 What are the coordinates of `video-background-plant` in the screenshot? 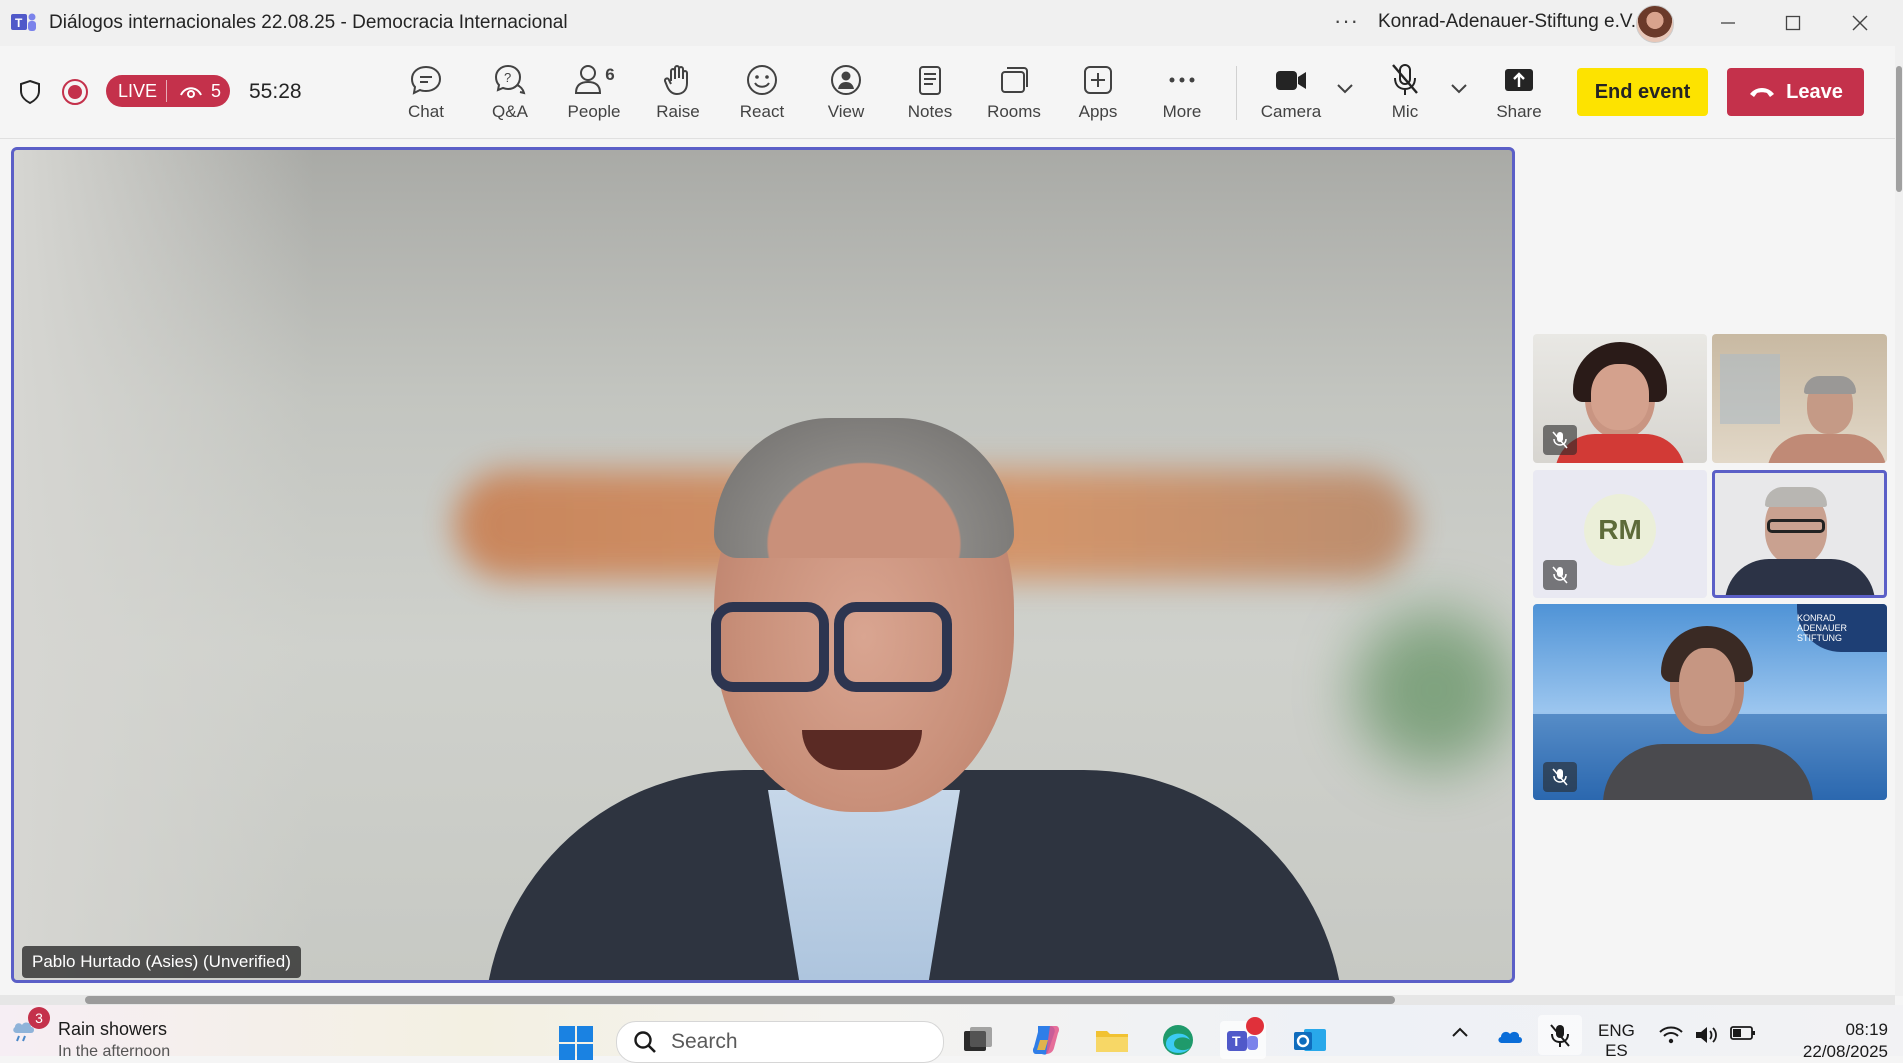 It's located at (1433, 690).